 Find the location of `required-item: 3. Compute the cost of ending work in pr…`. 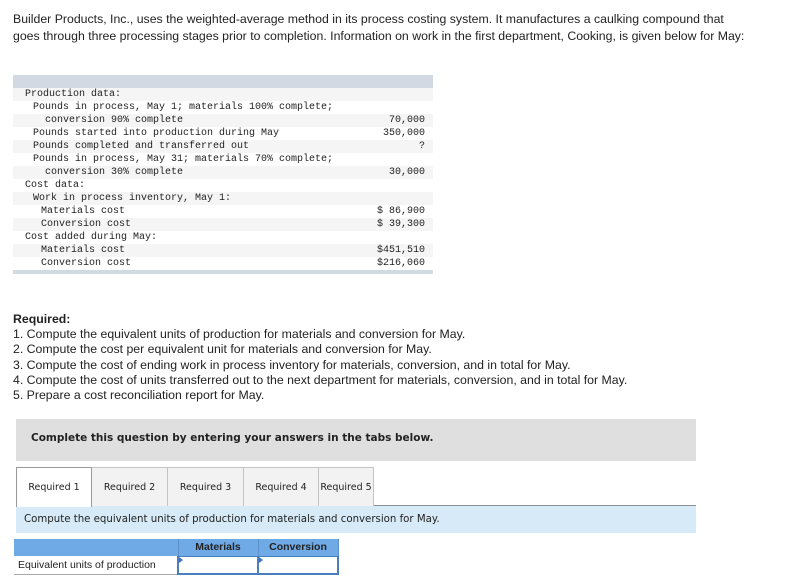

required-item: 3. Compute the cost of ending work in pr… is located at coordinates (292, 364).